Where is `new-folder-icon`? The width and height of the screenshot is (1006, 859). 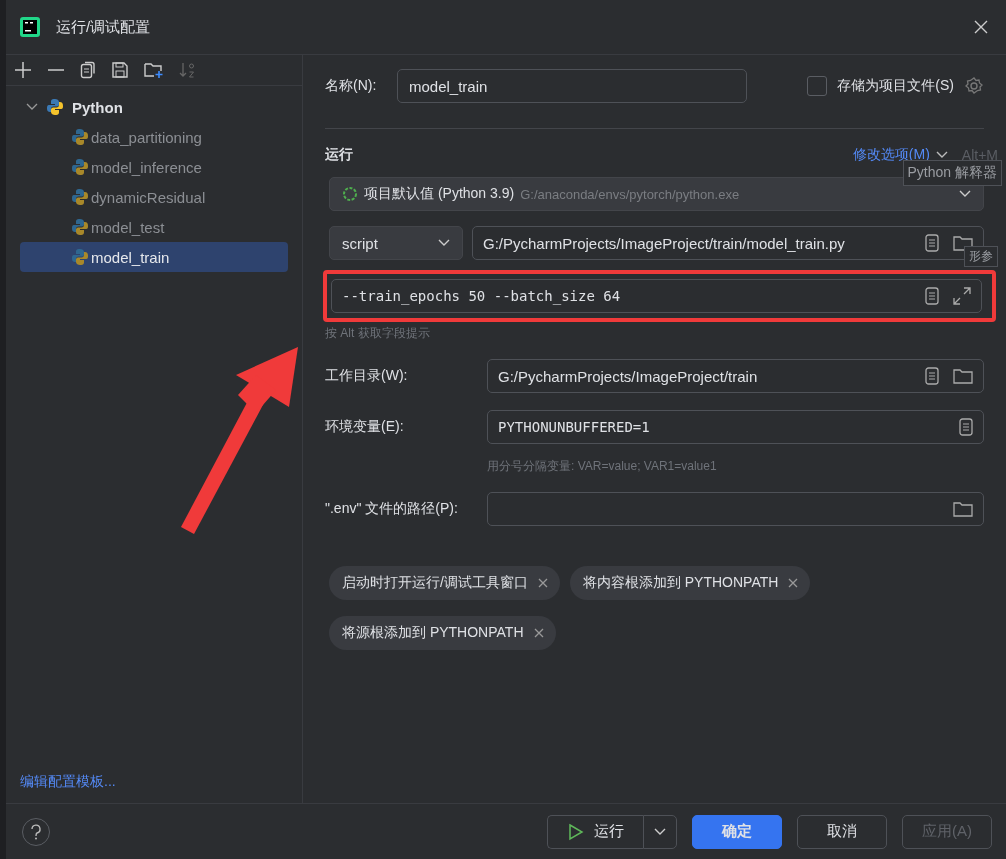 new-folder-icon is located at coordinates (154, 70).